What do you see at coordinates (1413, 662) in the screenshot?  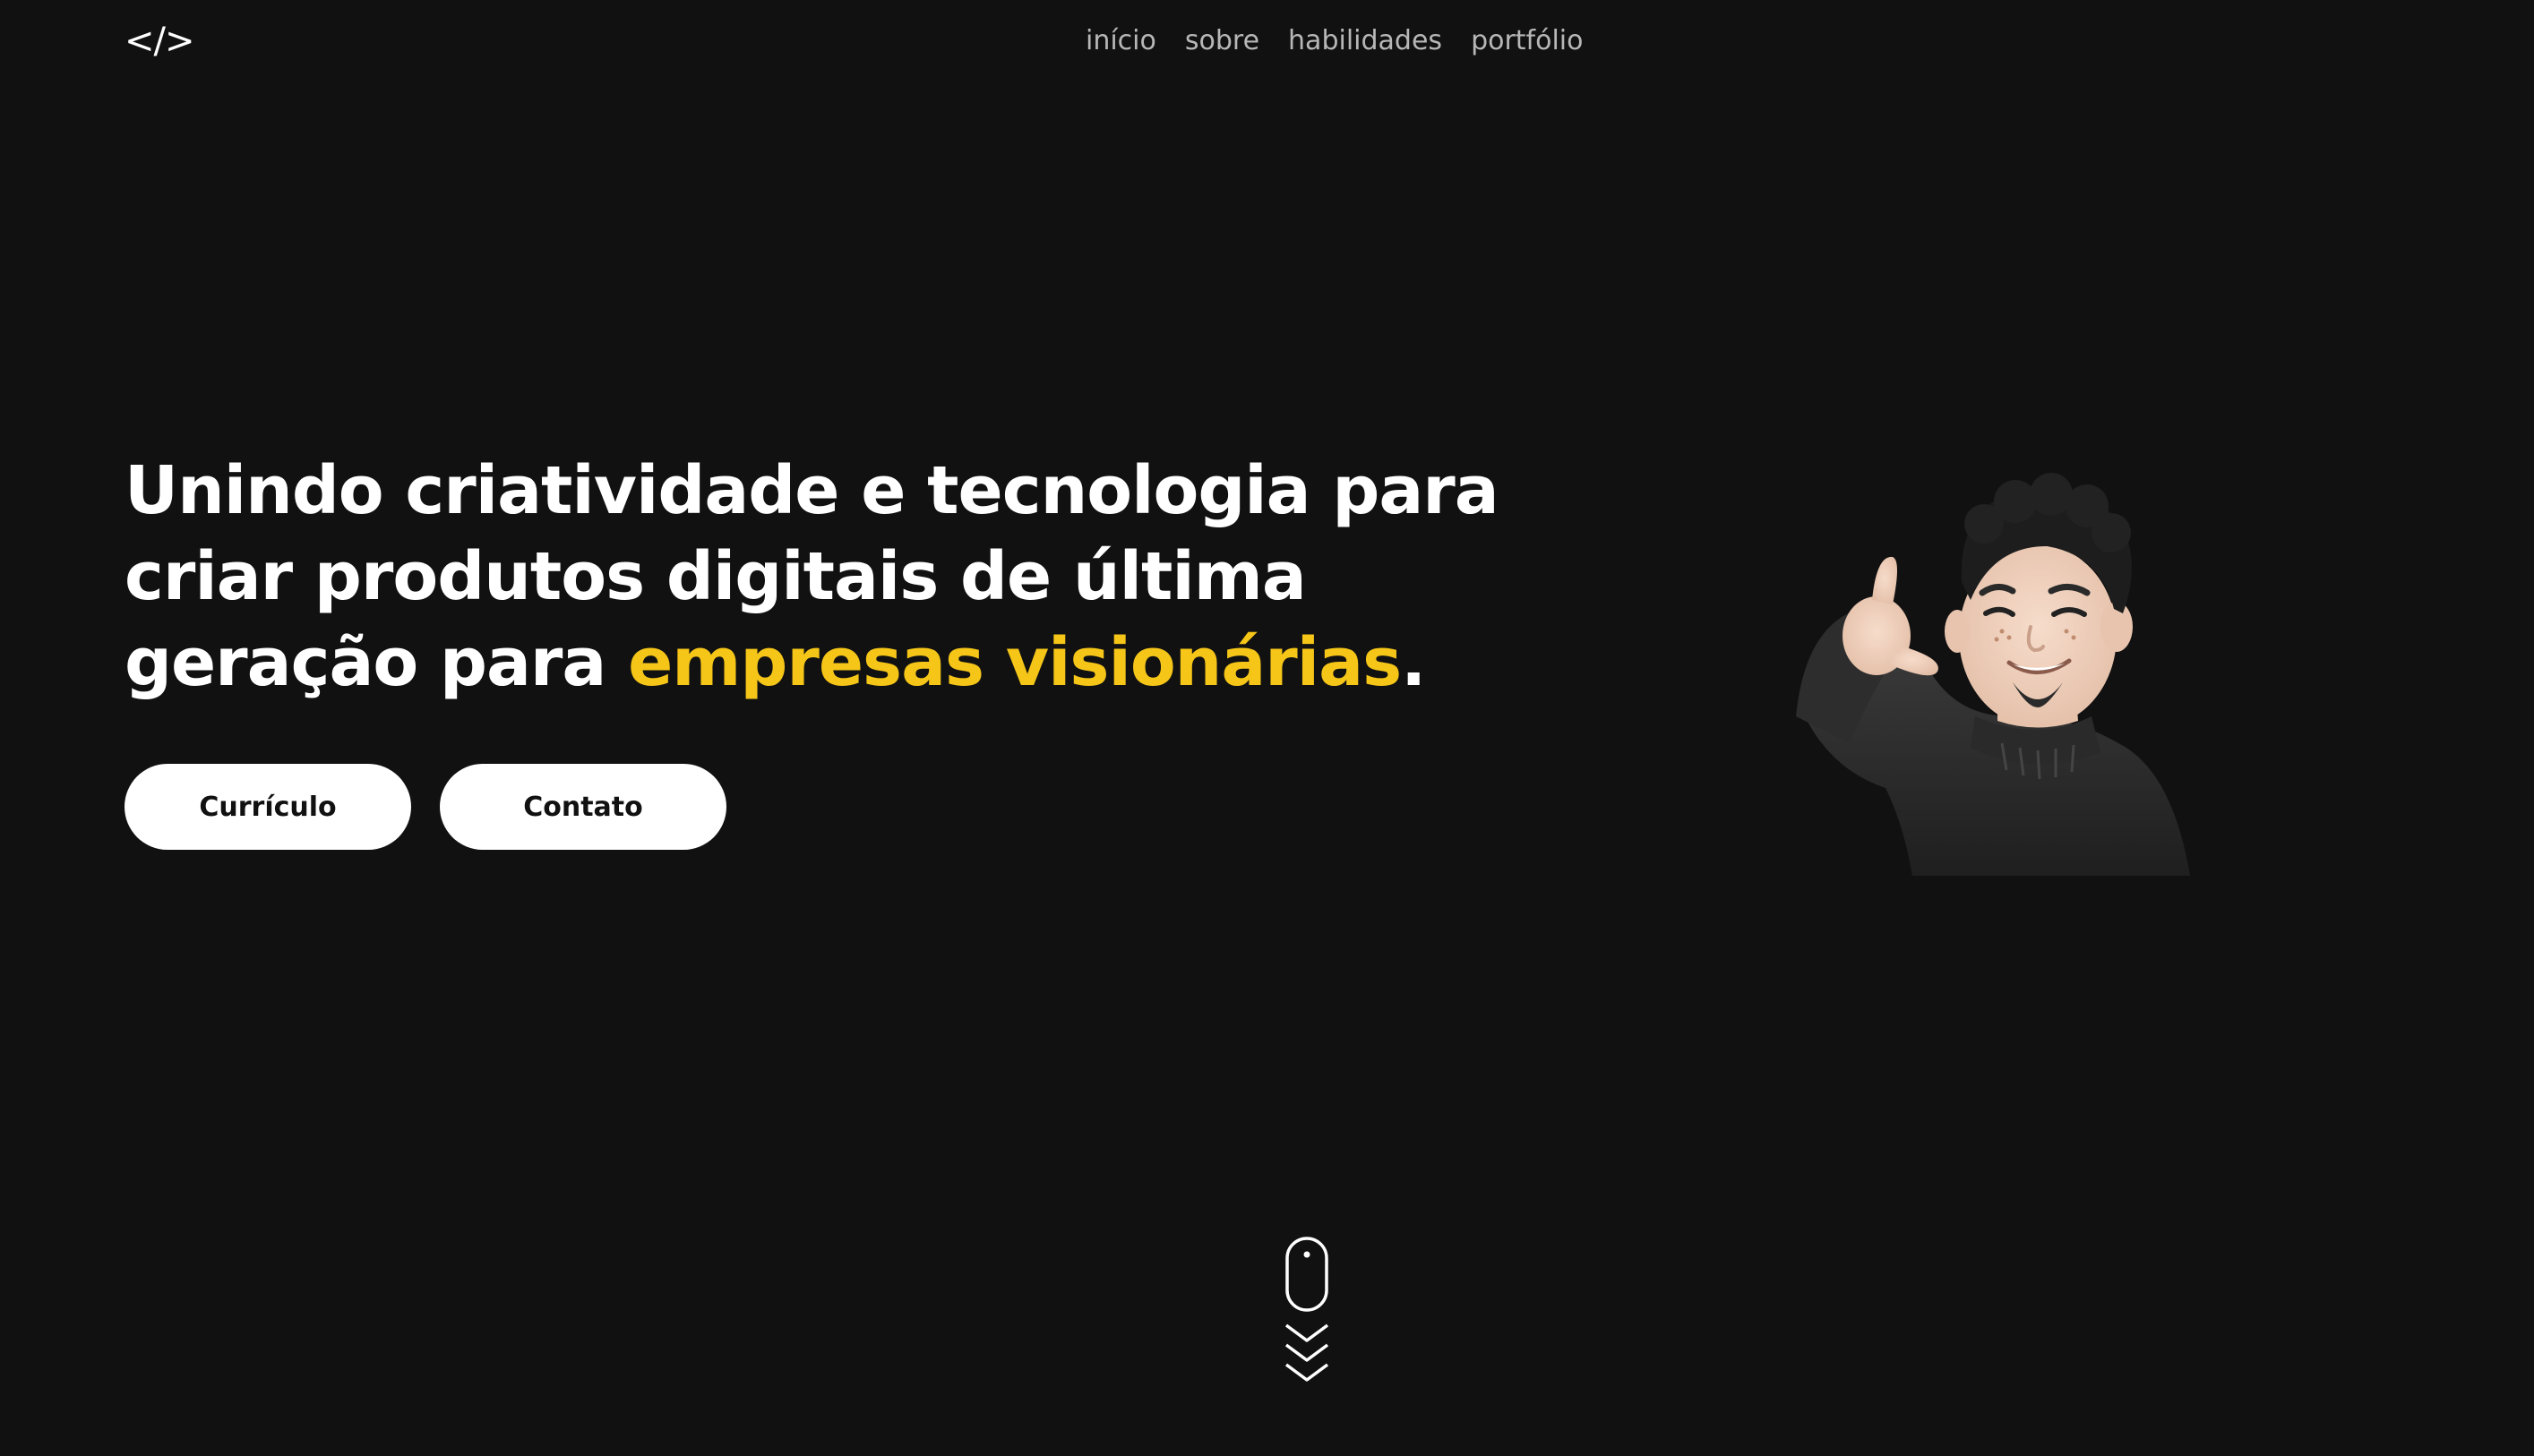 I see `headline-end: .` at bounding box center [1413, 662].